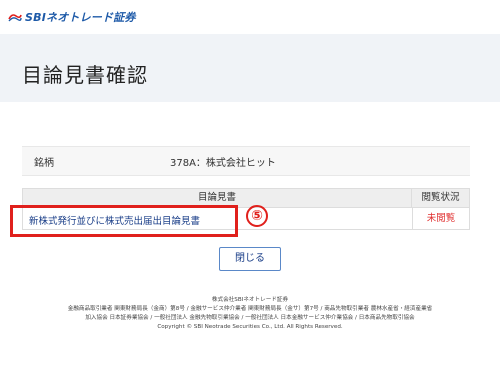 The width and height of the screenshot is (500, 386). I want to click on step-number-badge: ⑤, so click(257, 216).